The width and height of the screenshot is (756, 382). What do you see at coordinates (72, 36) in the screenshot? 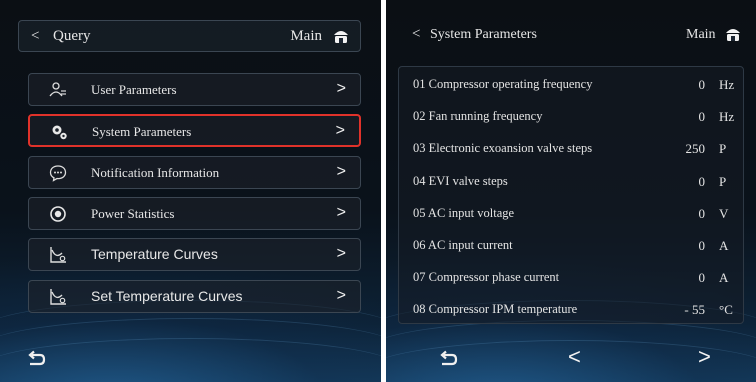
I see `page-title: Query` at bounding box center [72, 36].